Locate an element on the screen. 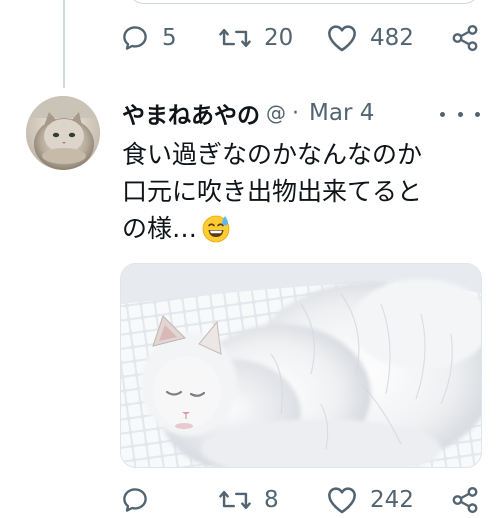 The width and height of the screenshot is (499, 518). tweet-action-bar: 8 242 is located at coordinates (305, 500).